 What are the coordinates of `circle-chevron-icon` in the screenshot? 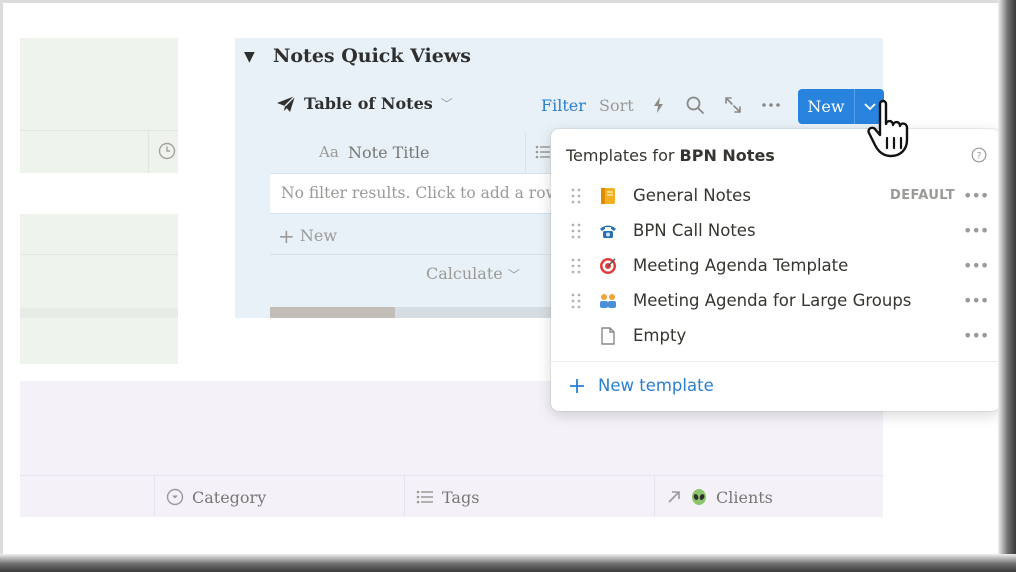 It's located at (175, 497).